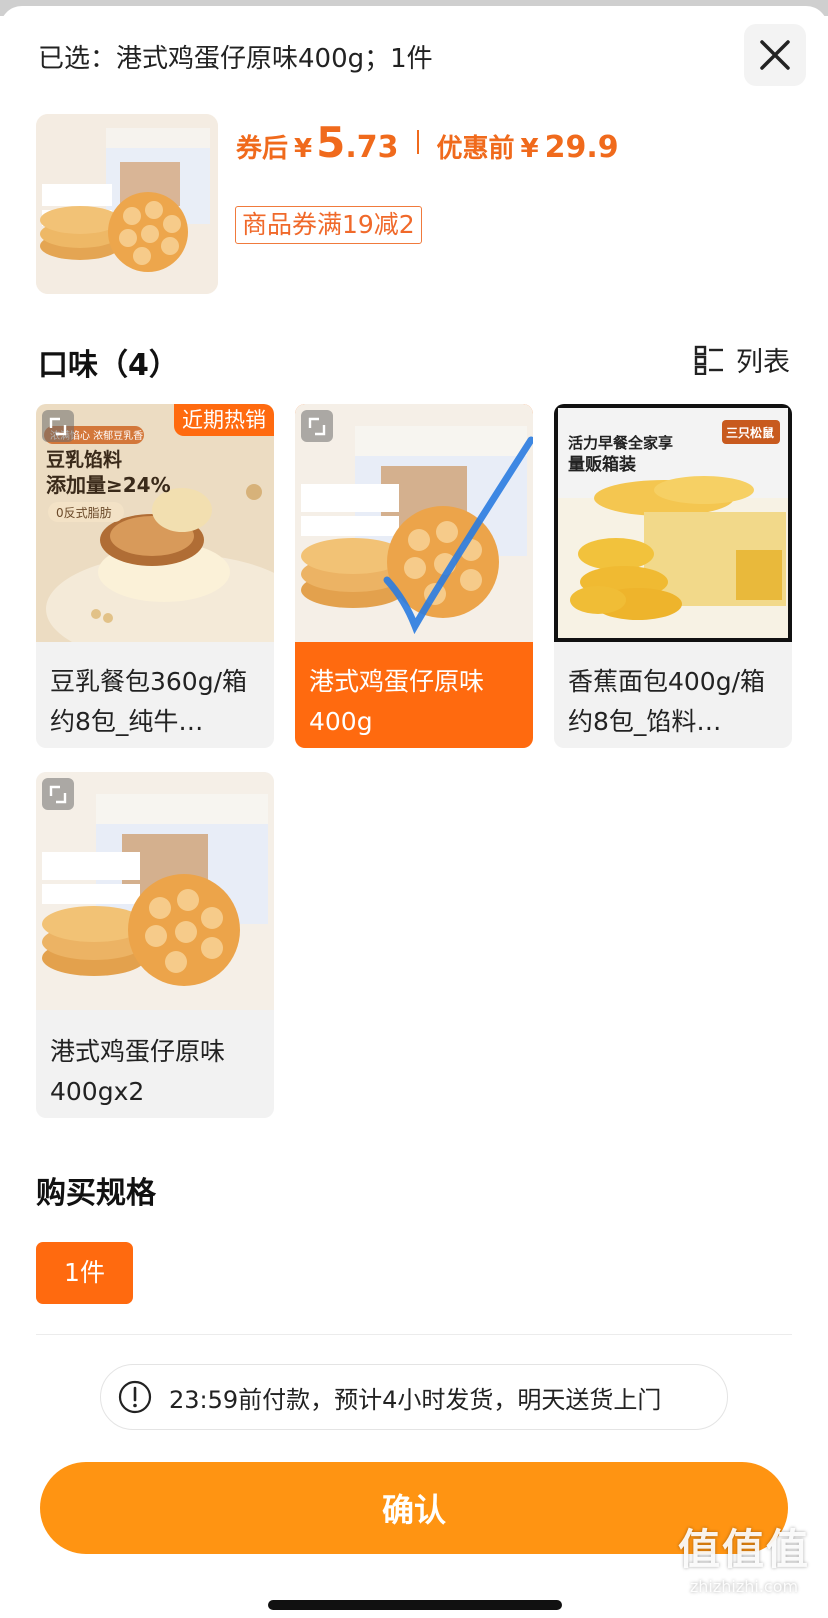 The height and width of the screenshot is (1618, 828). What do you see at coordinates (475, 149) in the screenshot?
I see `original-price-label: 优惠前` at bounding box center [475, 149].